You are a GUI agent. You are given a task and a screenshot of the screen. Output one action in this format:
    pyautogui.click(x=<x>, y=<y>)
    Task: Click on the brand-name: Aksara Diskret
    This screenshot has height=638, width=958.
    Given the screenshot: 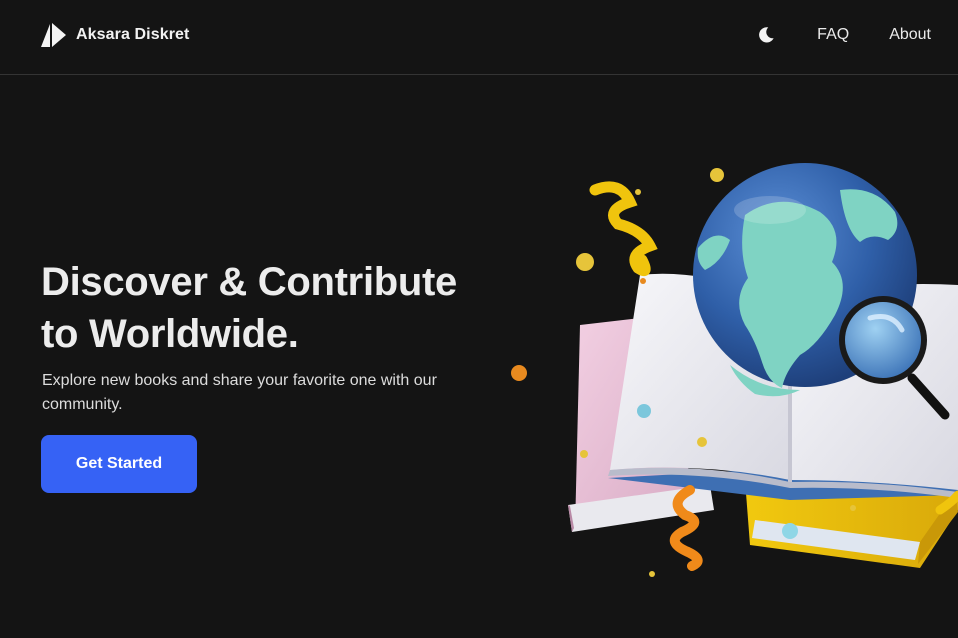 What is the action you would take?
    pyautogui.click(x=133, y=34)
    